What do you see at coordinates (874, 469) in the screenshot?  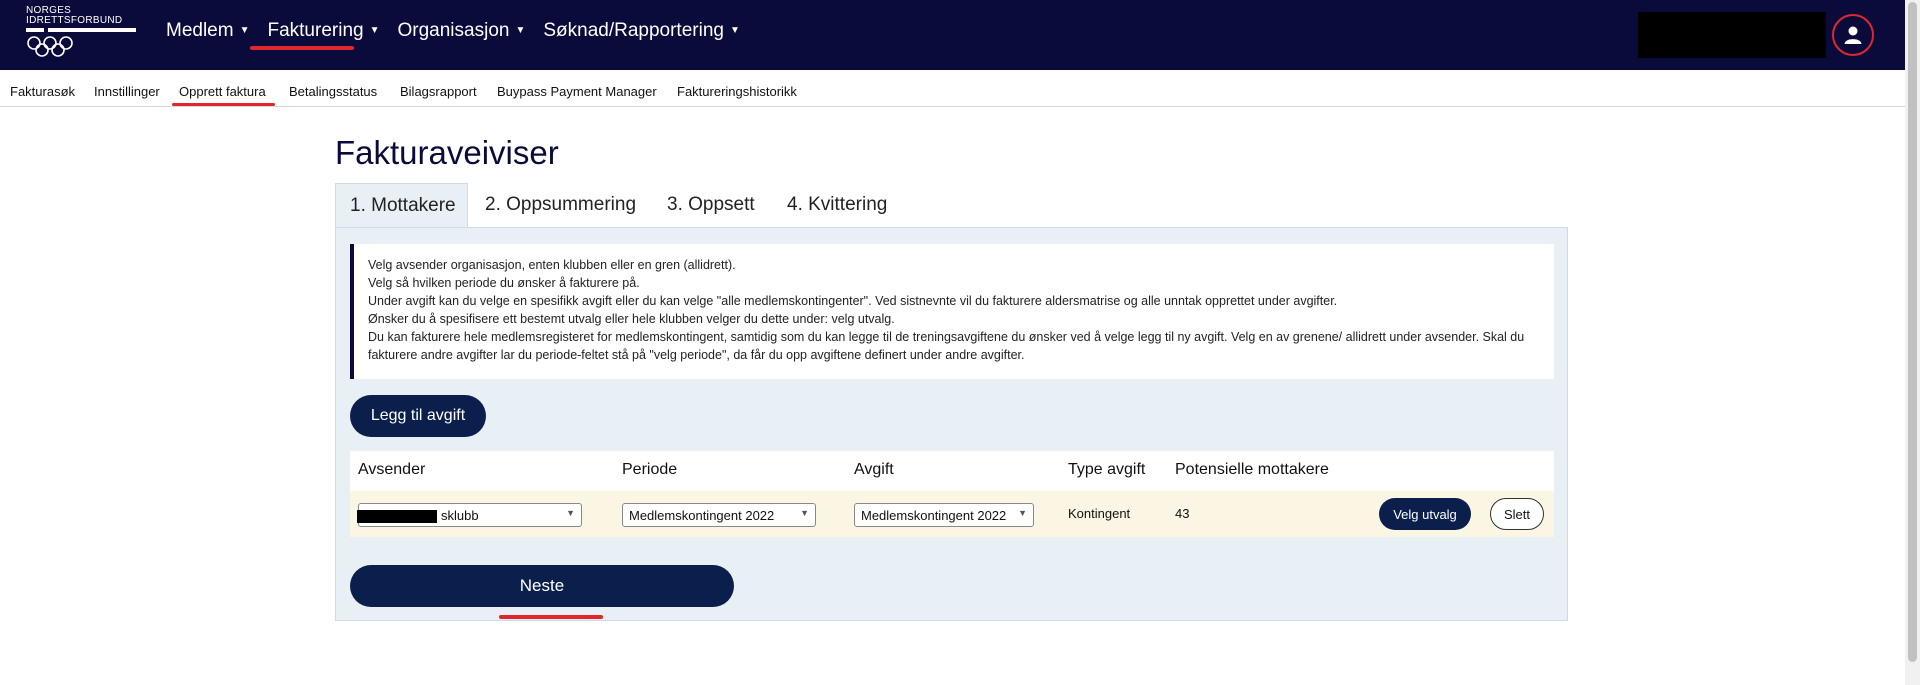 I see `header-avgift: Avgift` at bounding box center [874, 469].